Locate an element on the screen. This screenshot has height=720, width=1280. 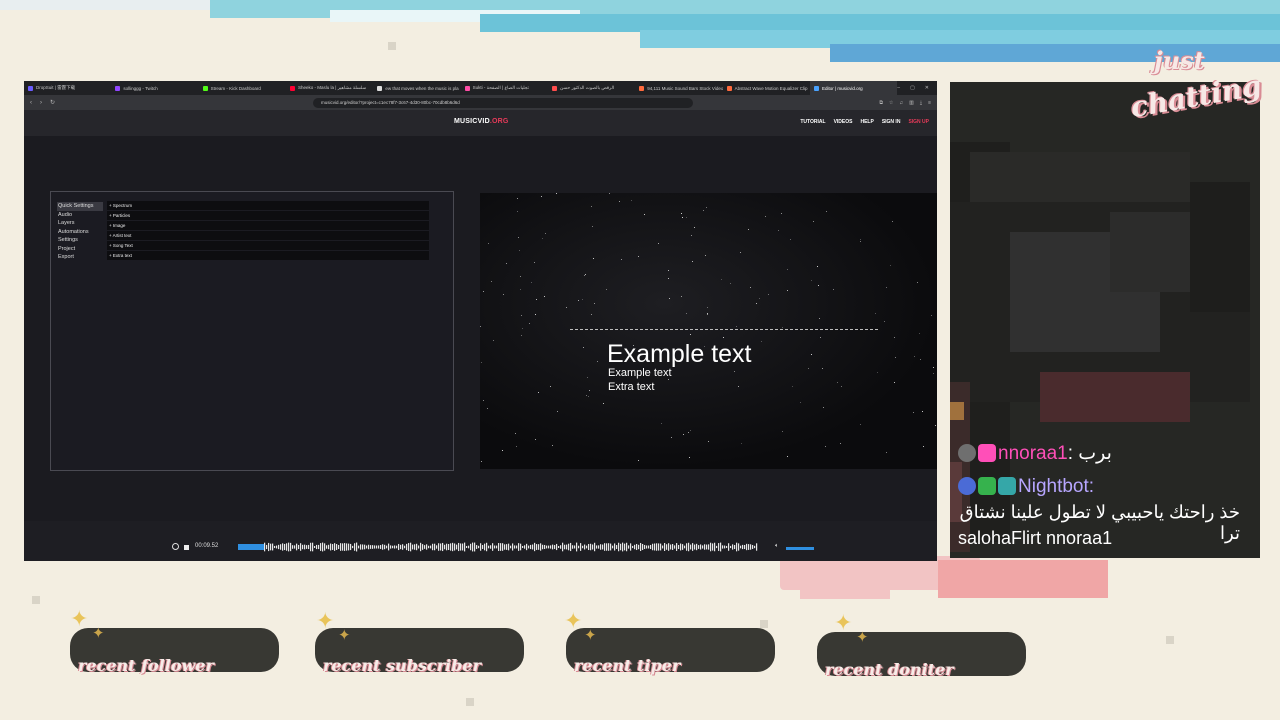
volume-slider is located at coordinates (800, 548).